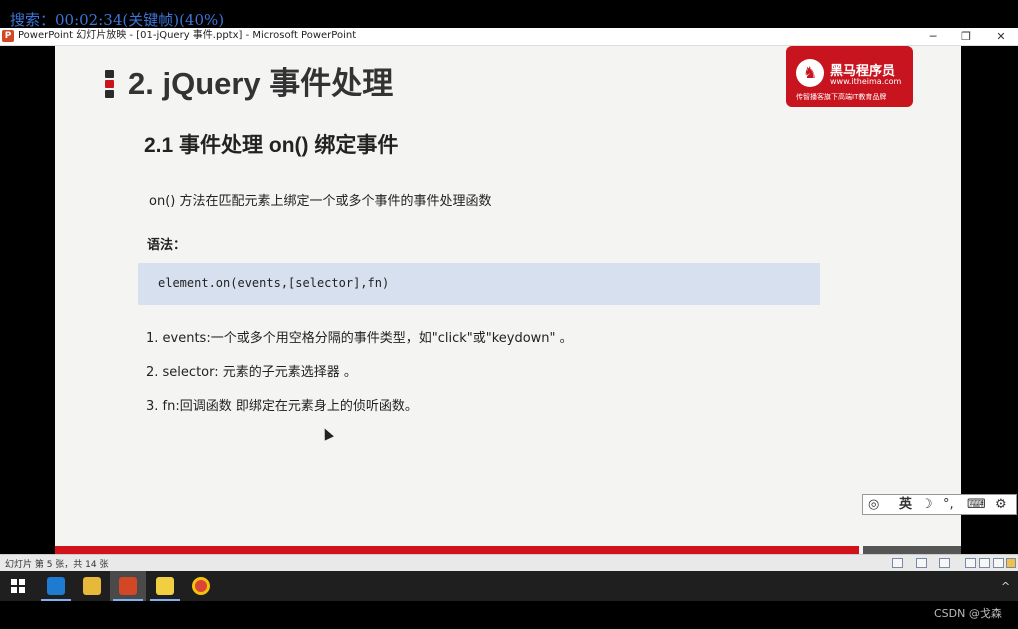  Describe the element at coordinates (810, 73) in the screenshot. I see `horse-logo-icon: ♞` at that location.